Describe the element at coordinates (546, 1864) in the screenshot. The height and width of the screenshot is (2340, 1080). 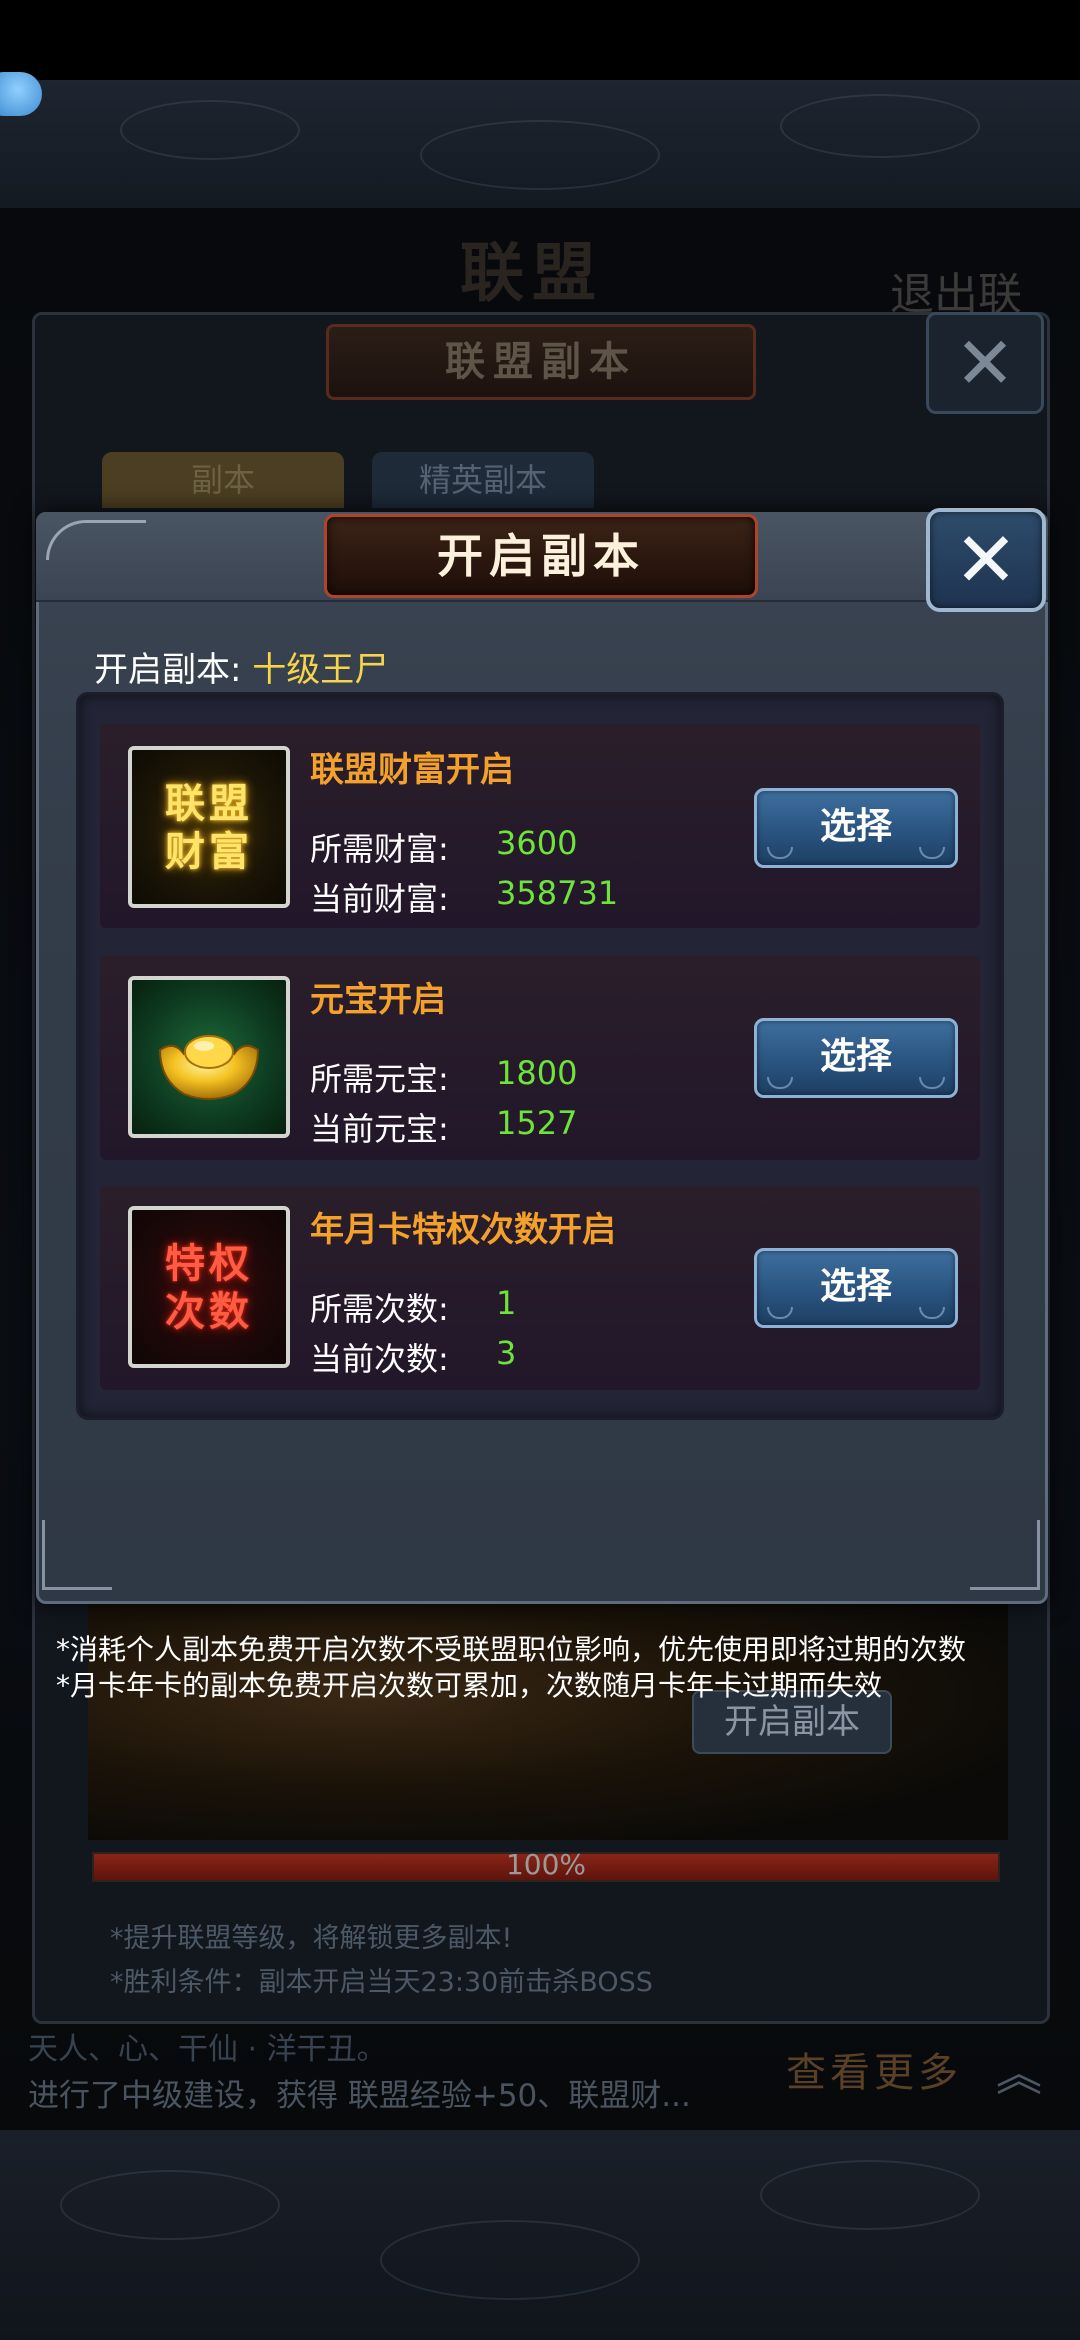
I see `progress-label: 100%` at that location.